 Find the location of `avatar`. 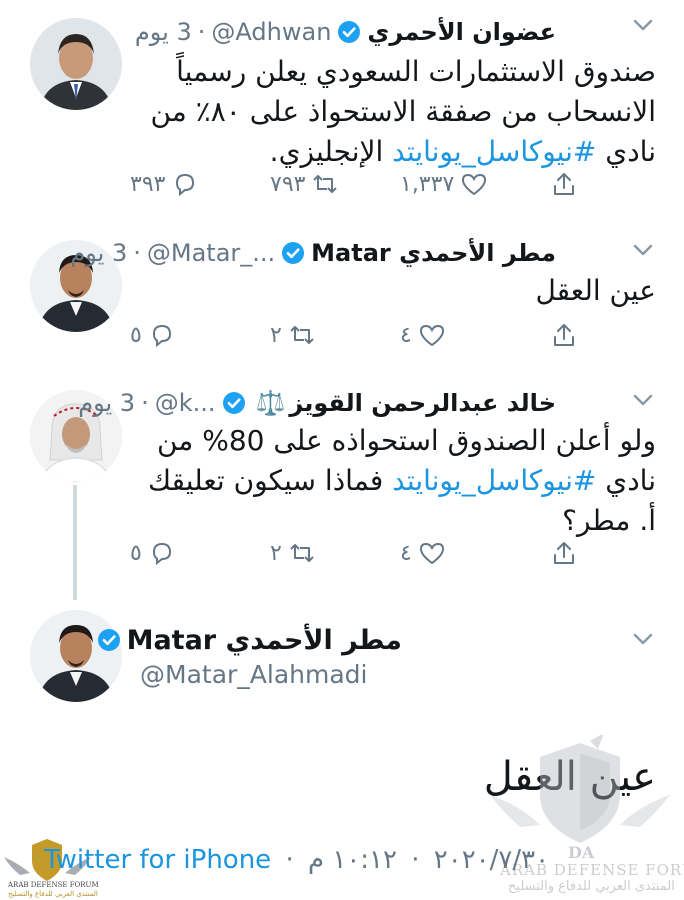

avatar is located at coordinates (76, 64).